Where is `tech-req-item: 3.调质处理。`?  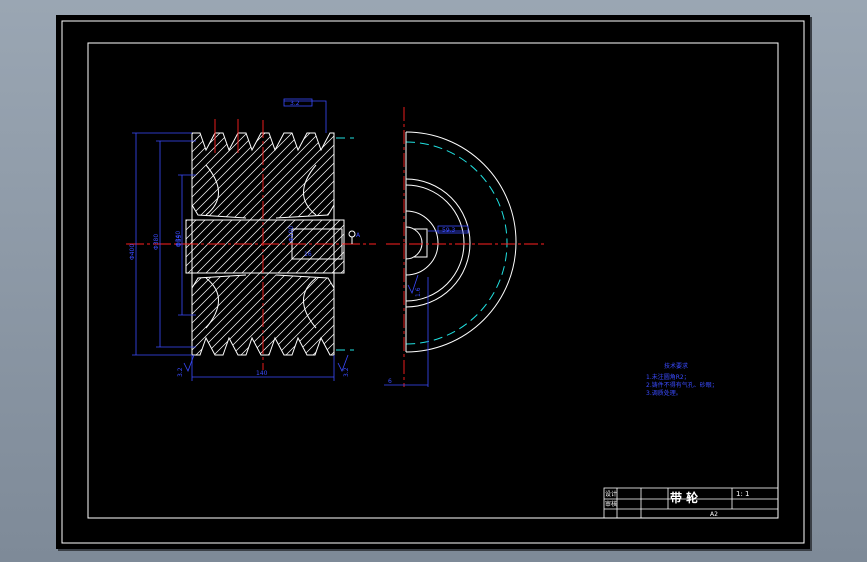 tech-req-item: 3.调质处理。 is located at coordinates (664, 393).